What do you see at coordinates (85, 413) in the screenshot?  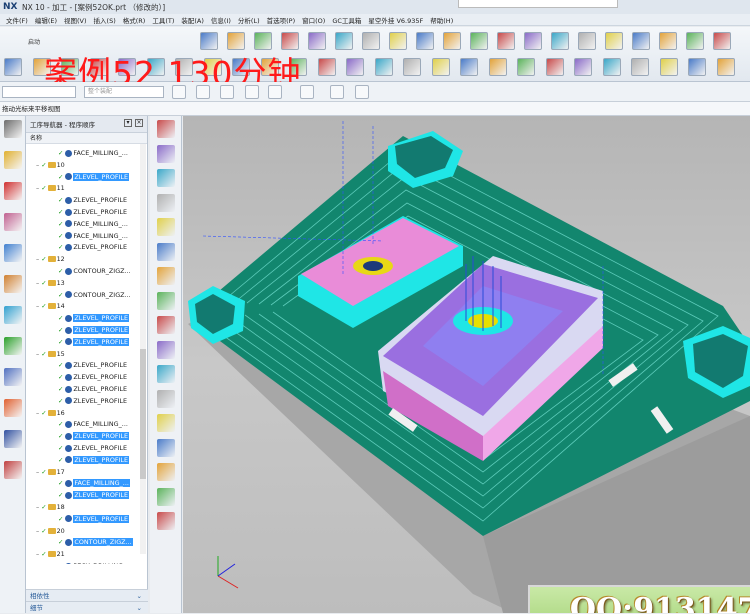 I see `program-group-row: – ✓ 16` at bounding box center [85, 413].